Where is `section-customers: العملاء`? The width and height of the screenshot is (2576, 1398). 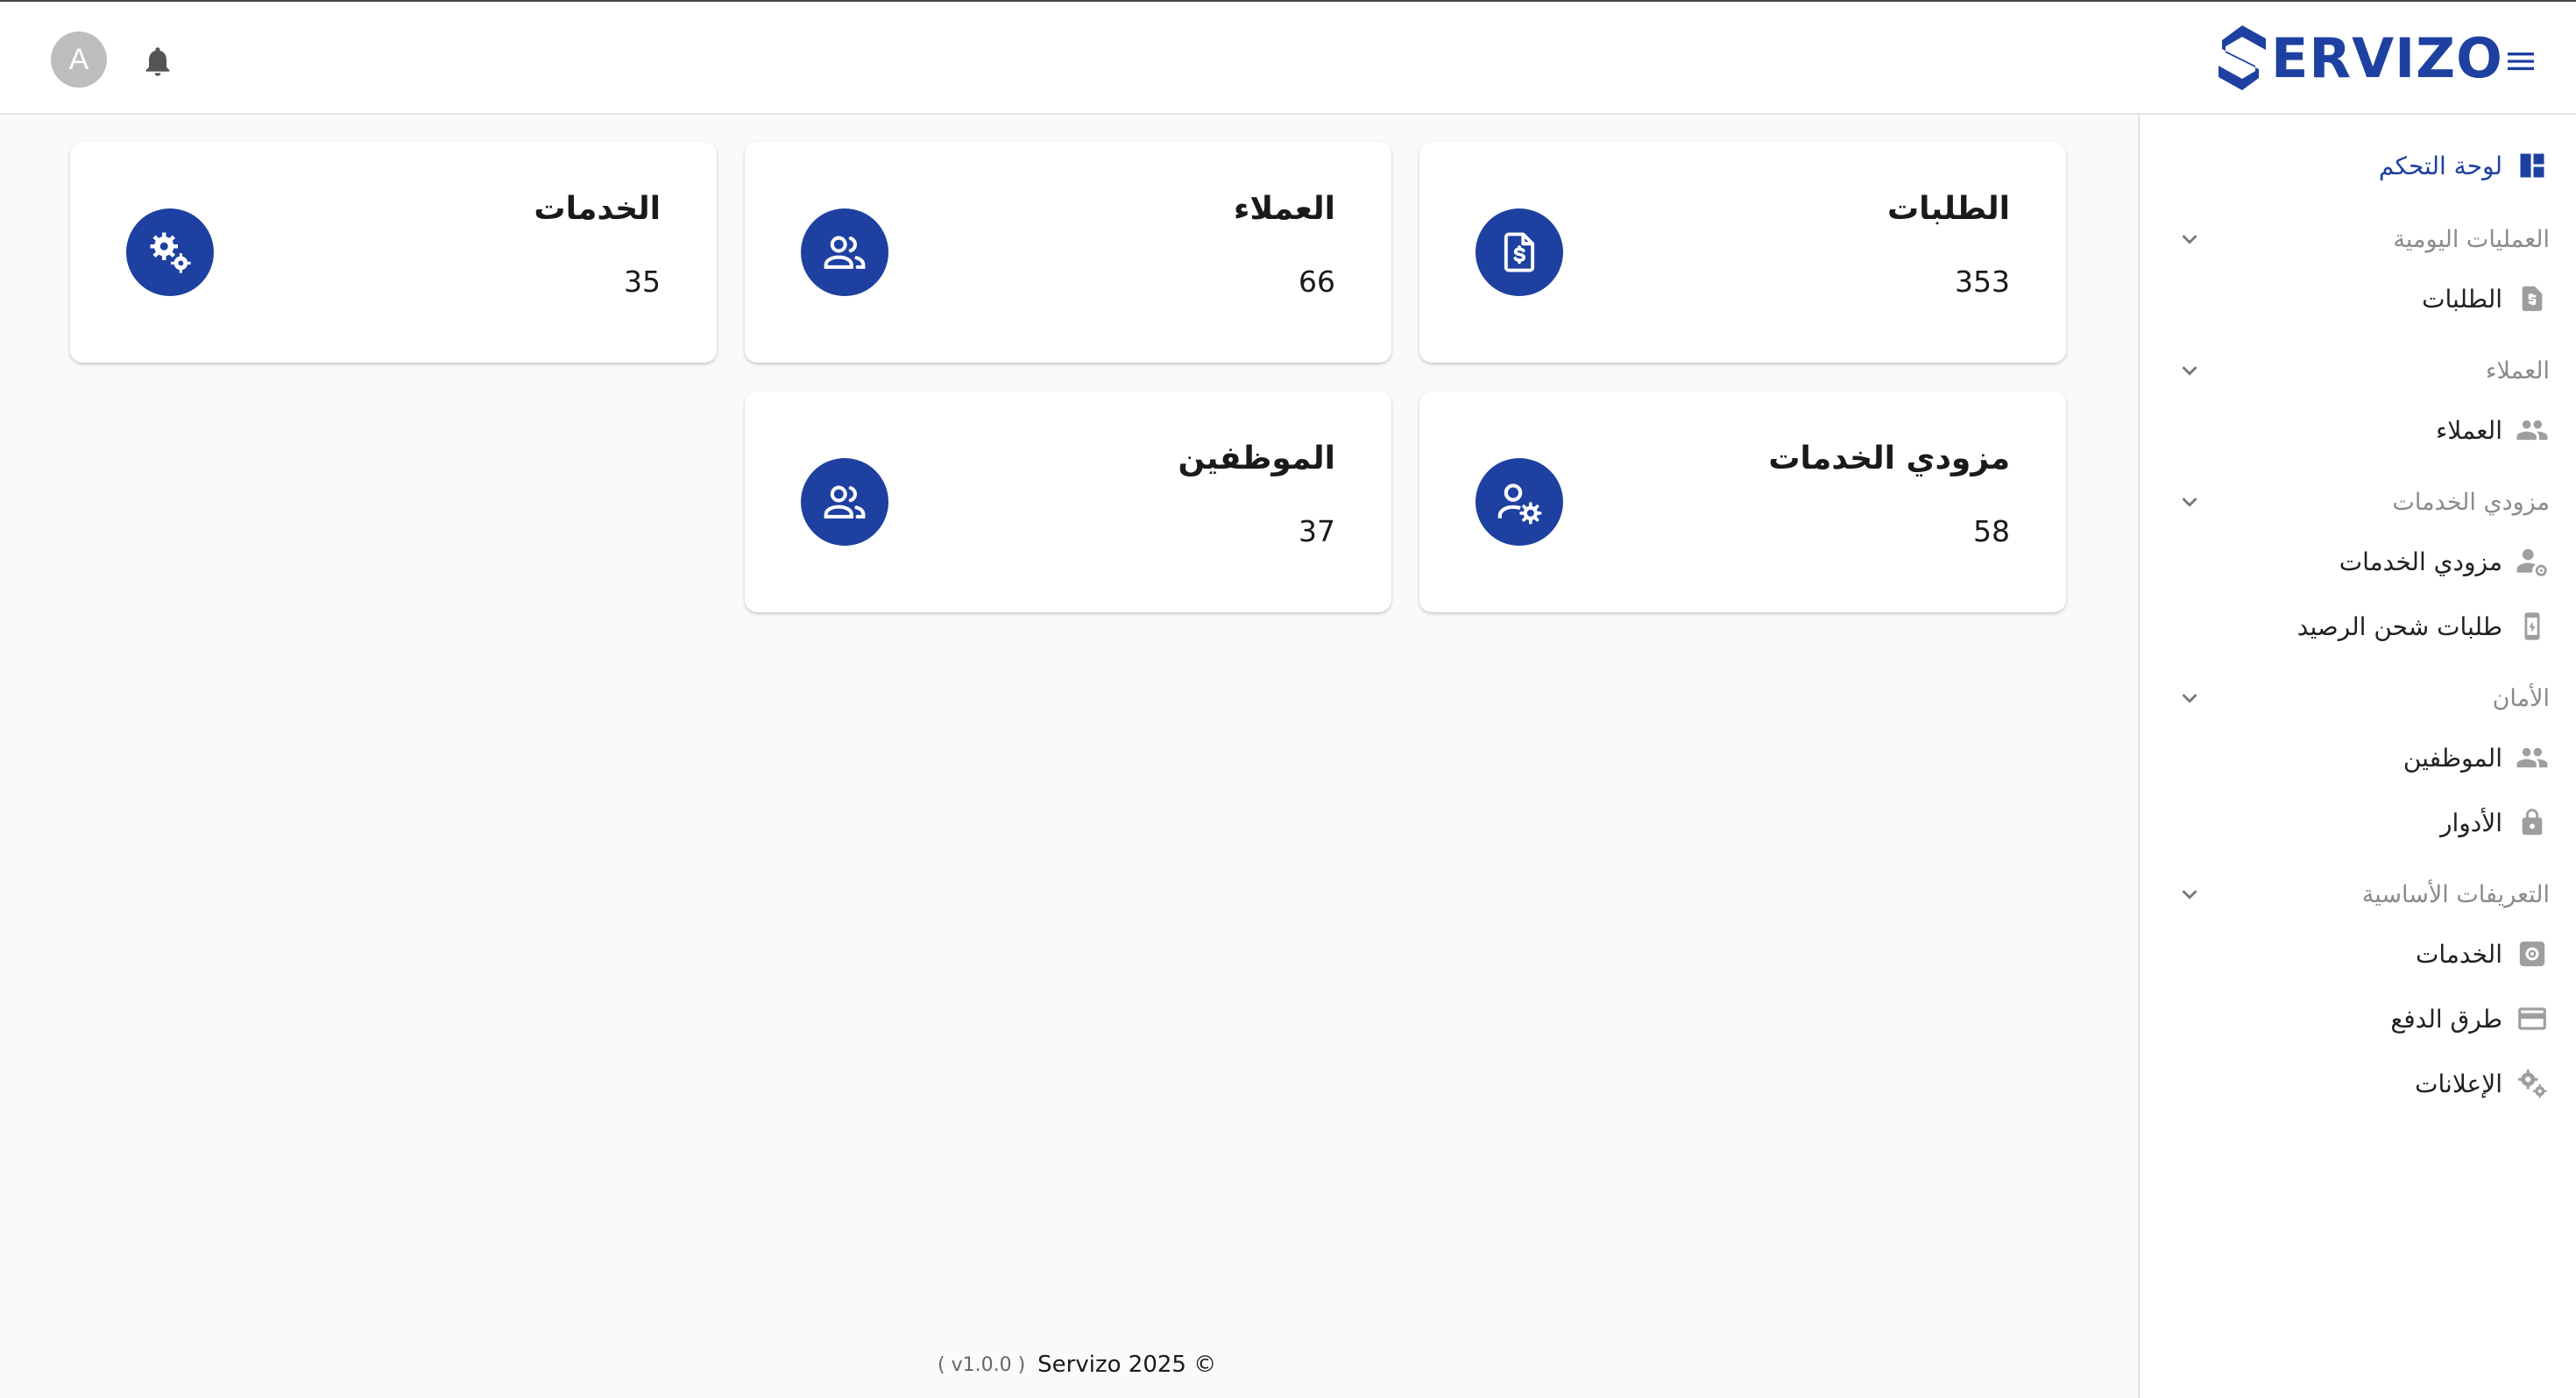
section-customers: العملاء is located at coordinates (2362, 370).